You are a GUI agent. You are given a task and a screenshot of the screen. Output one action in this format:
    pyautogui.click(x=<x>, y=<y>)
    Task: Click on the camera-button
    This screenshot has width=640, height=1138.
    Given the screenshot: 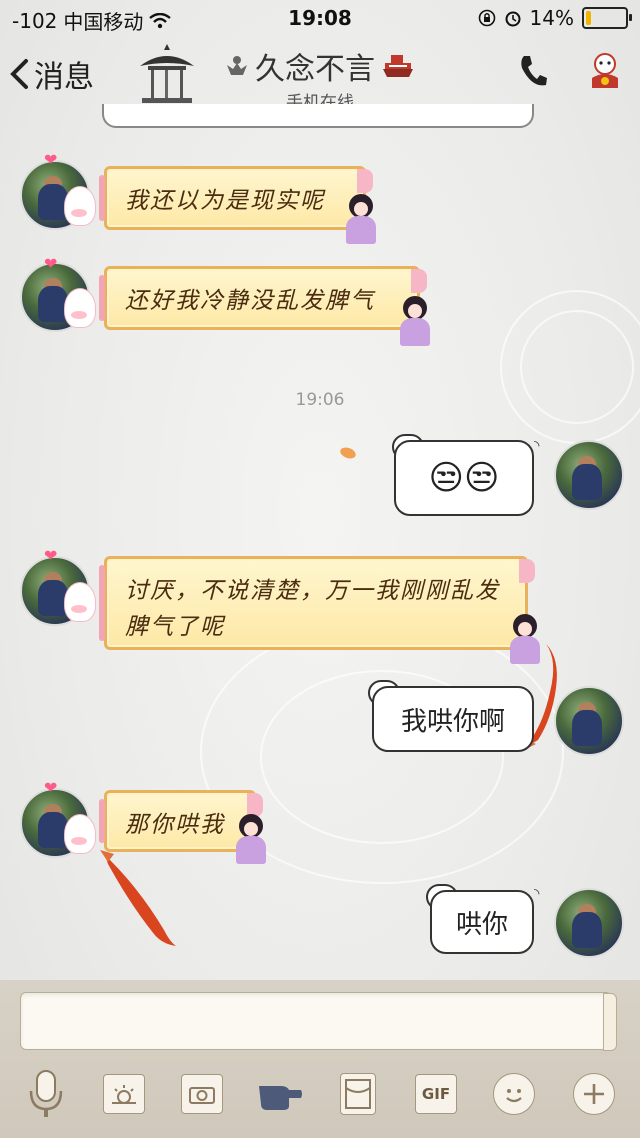 What is the action you would take?
    pyautogui.click(x=202, y=1094)
    